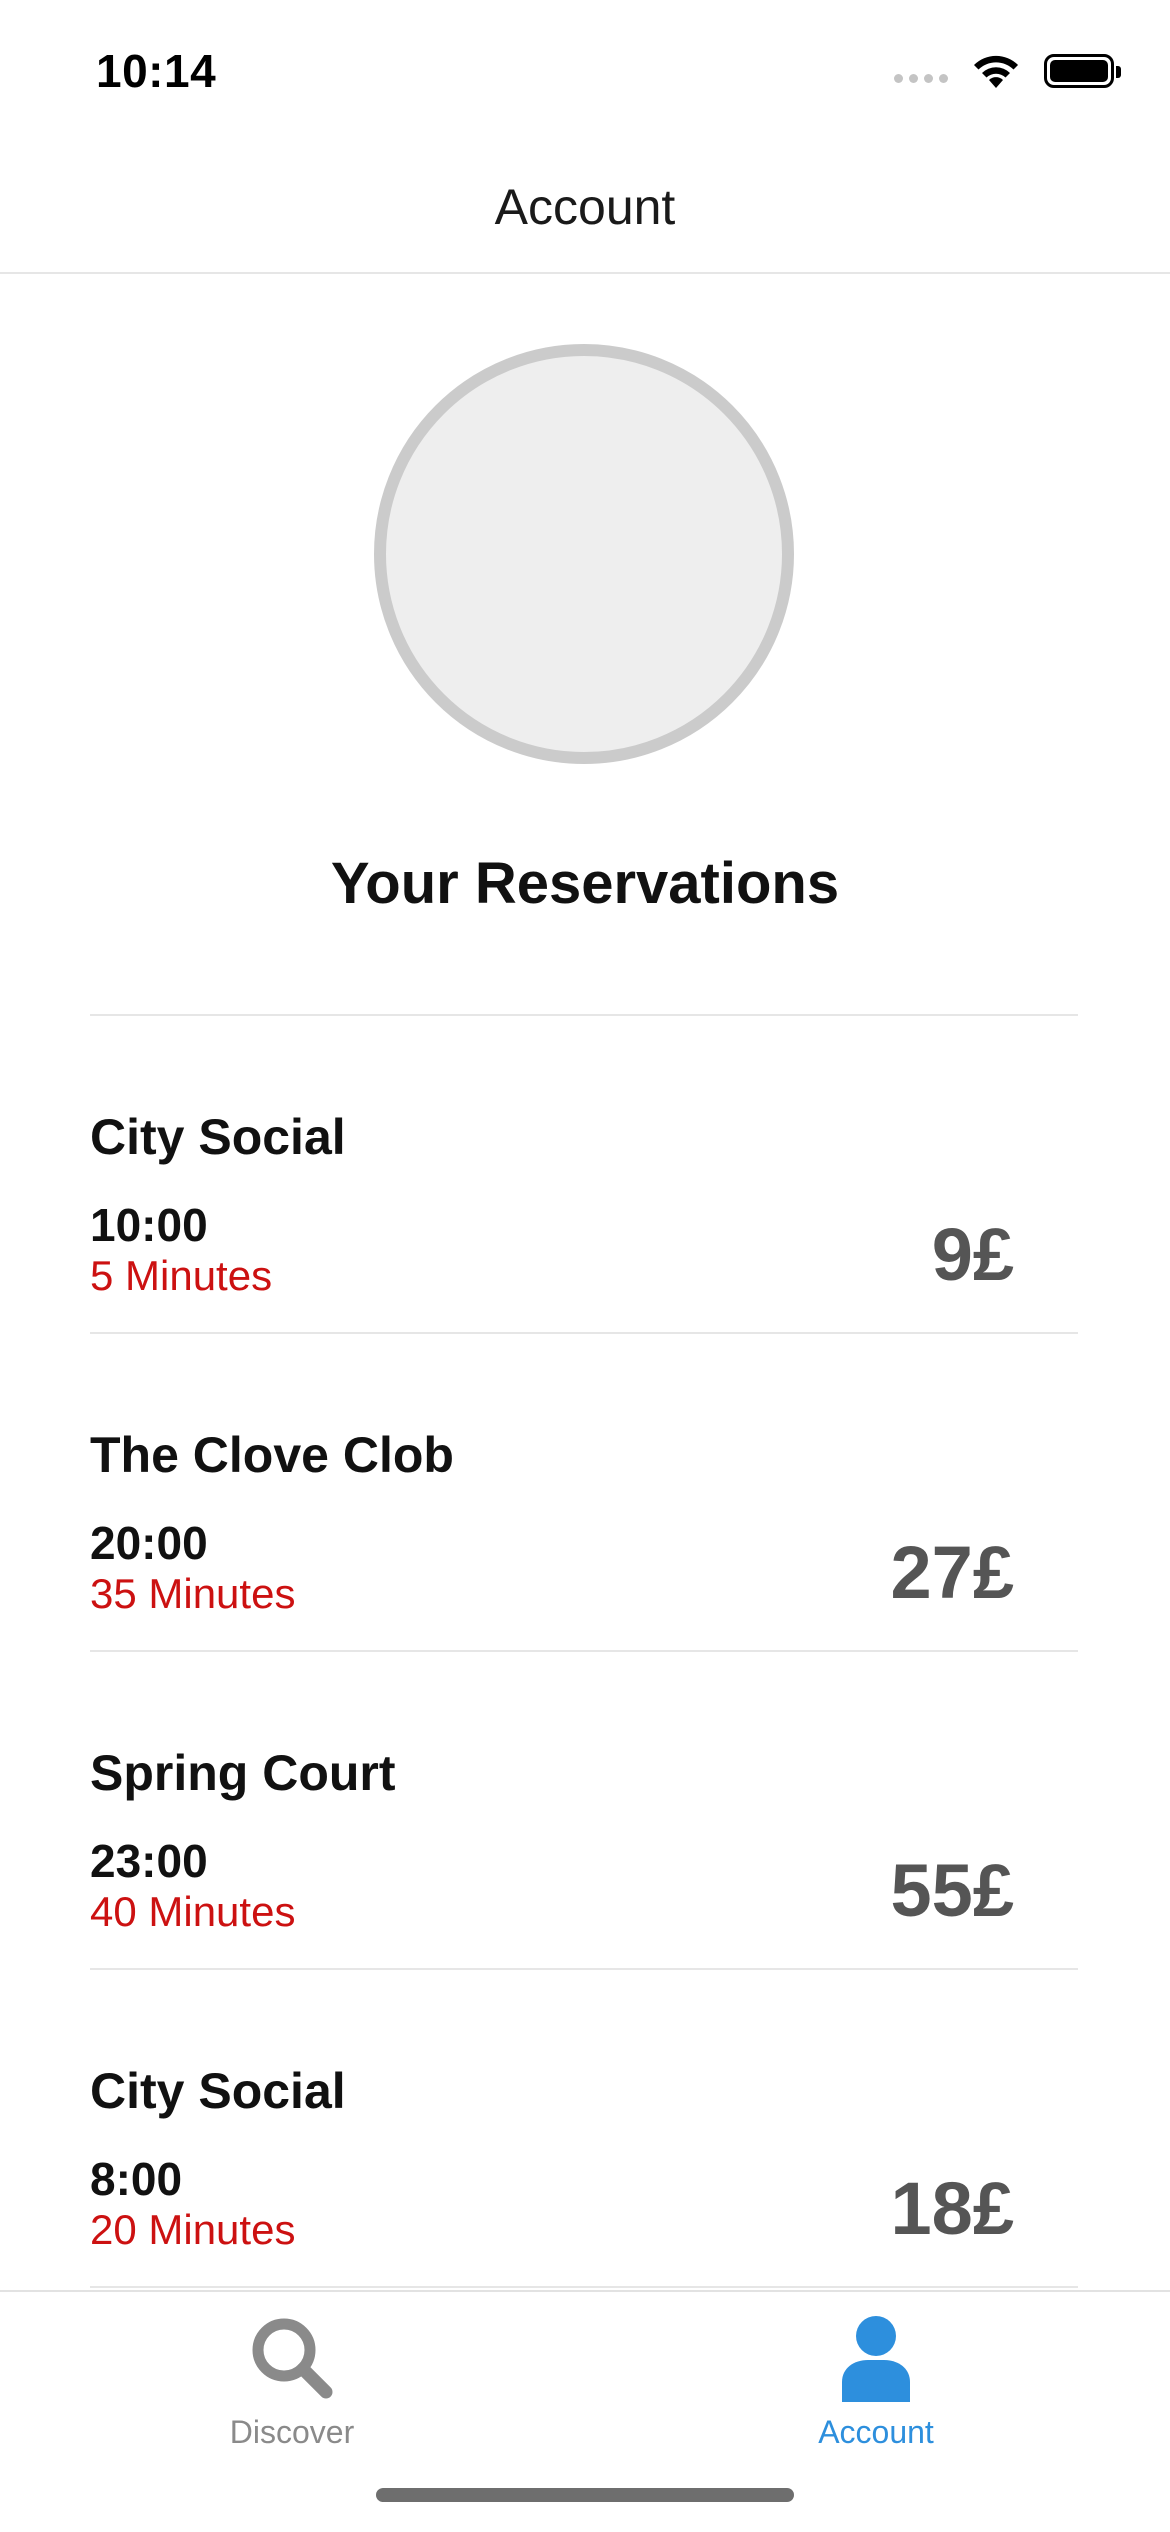 Image resolution: width=1170 pixels, height=2532 pixels. I want to click on page-title: Account, so click(585, 207).